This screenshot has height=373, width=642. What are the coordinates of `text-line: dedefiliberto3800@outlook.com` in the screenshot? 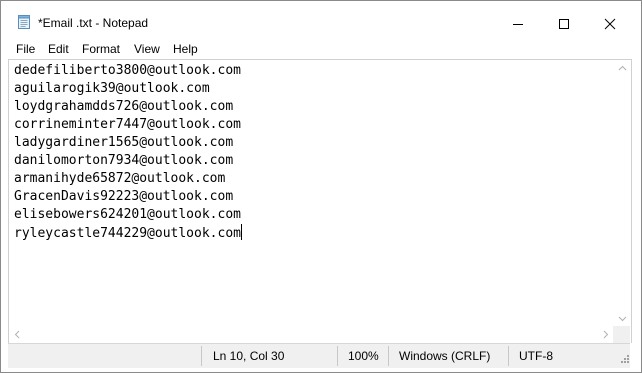 It's located at (127, 70).